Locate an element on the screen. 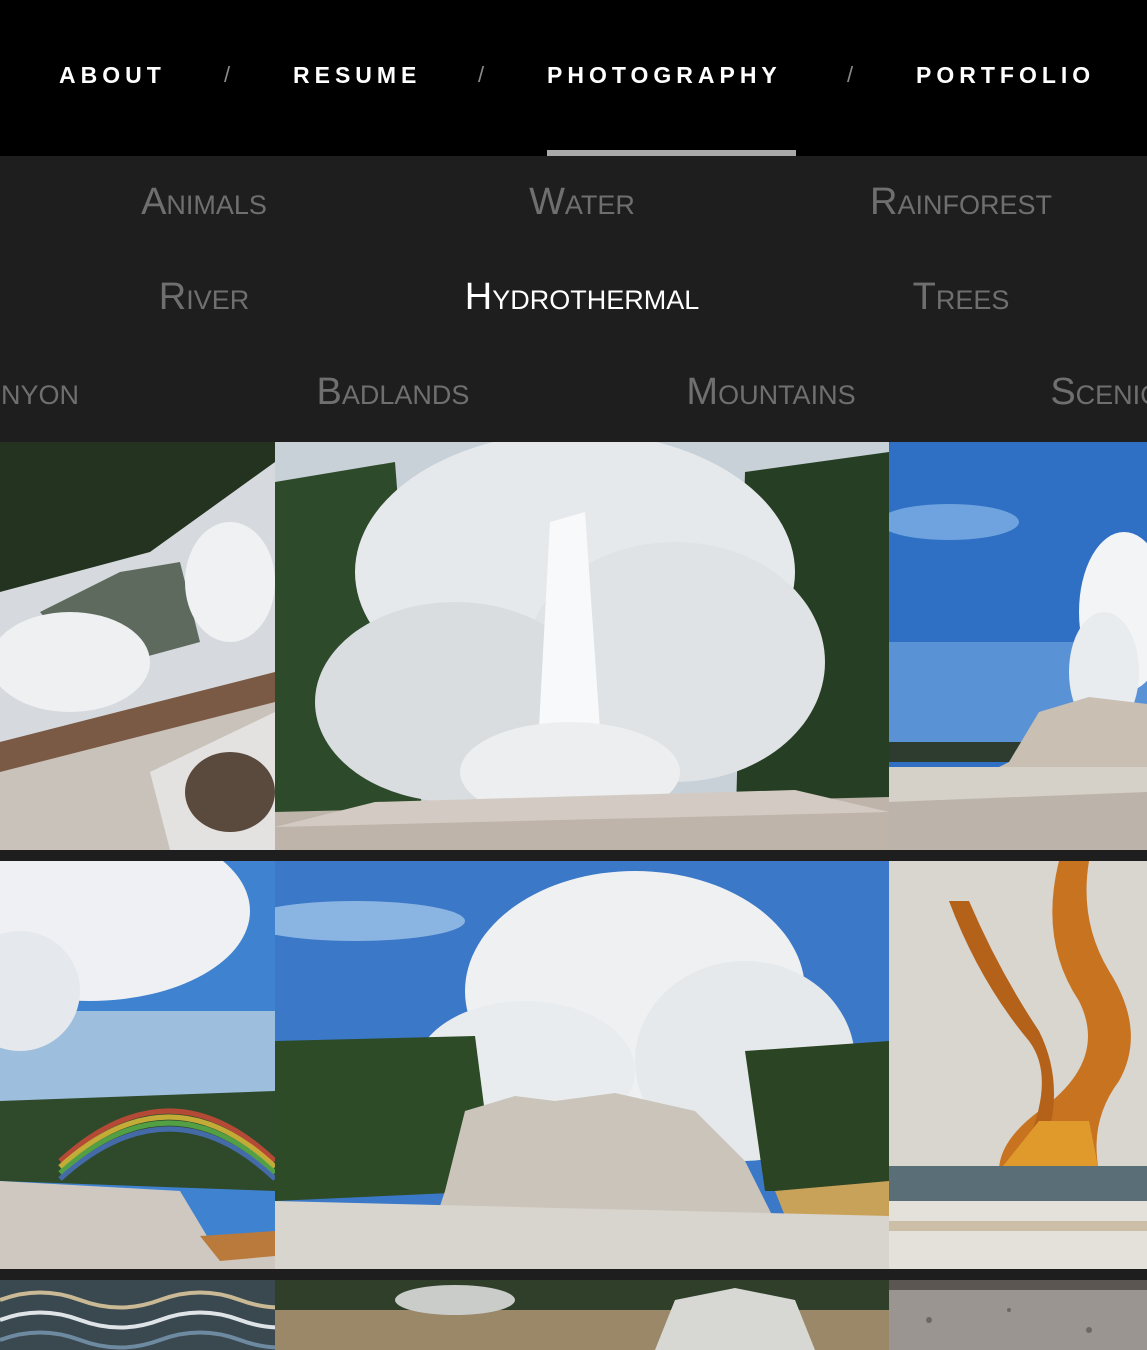 This screenshot has height=1350, width=1147. category-badlands: Badlands is located at coordinates (393, 392).